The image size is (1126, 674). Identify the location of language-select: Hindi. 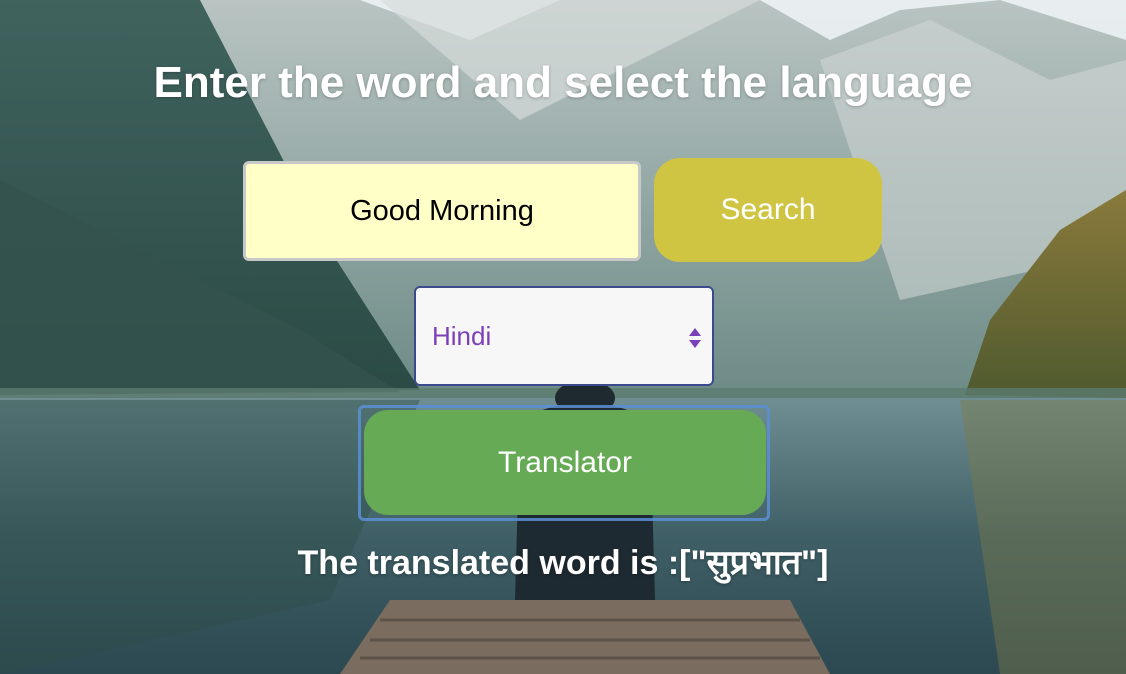
(564, 336).